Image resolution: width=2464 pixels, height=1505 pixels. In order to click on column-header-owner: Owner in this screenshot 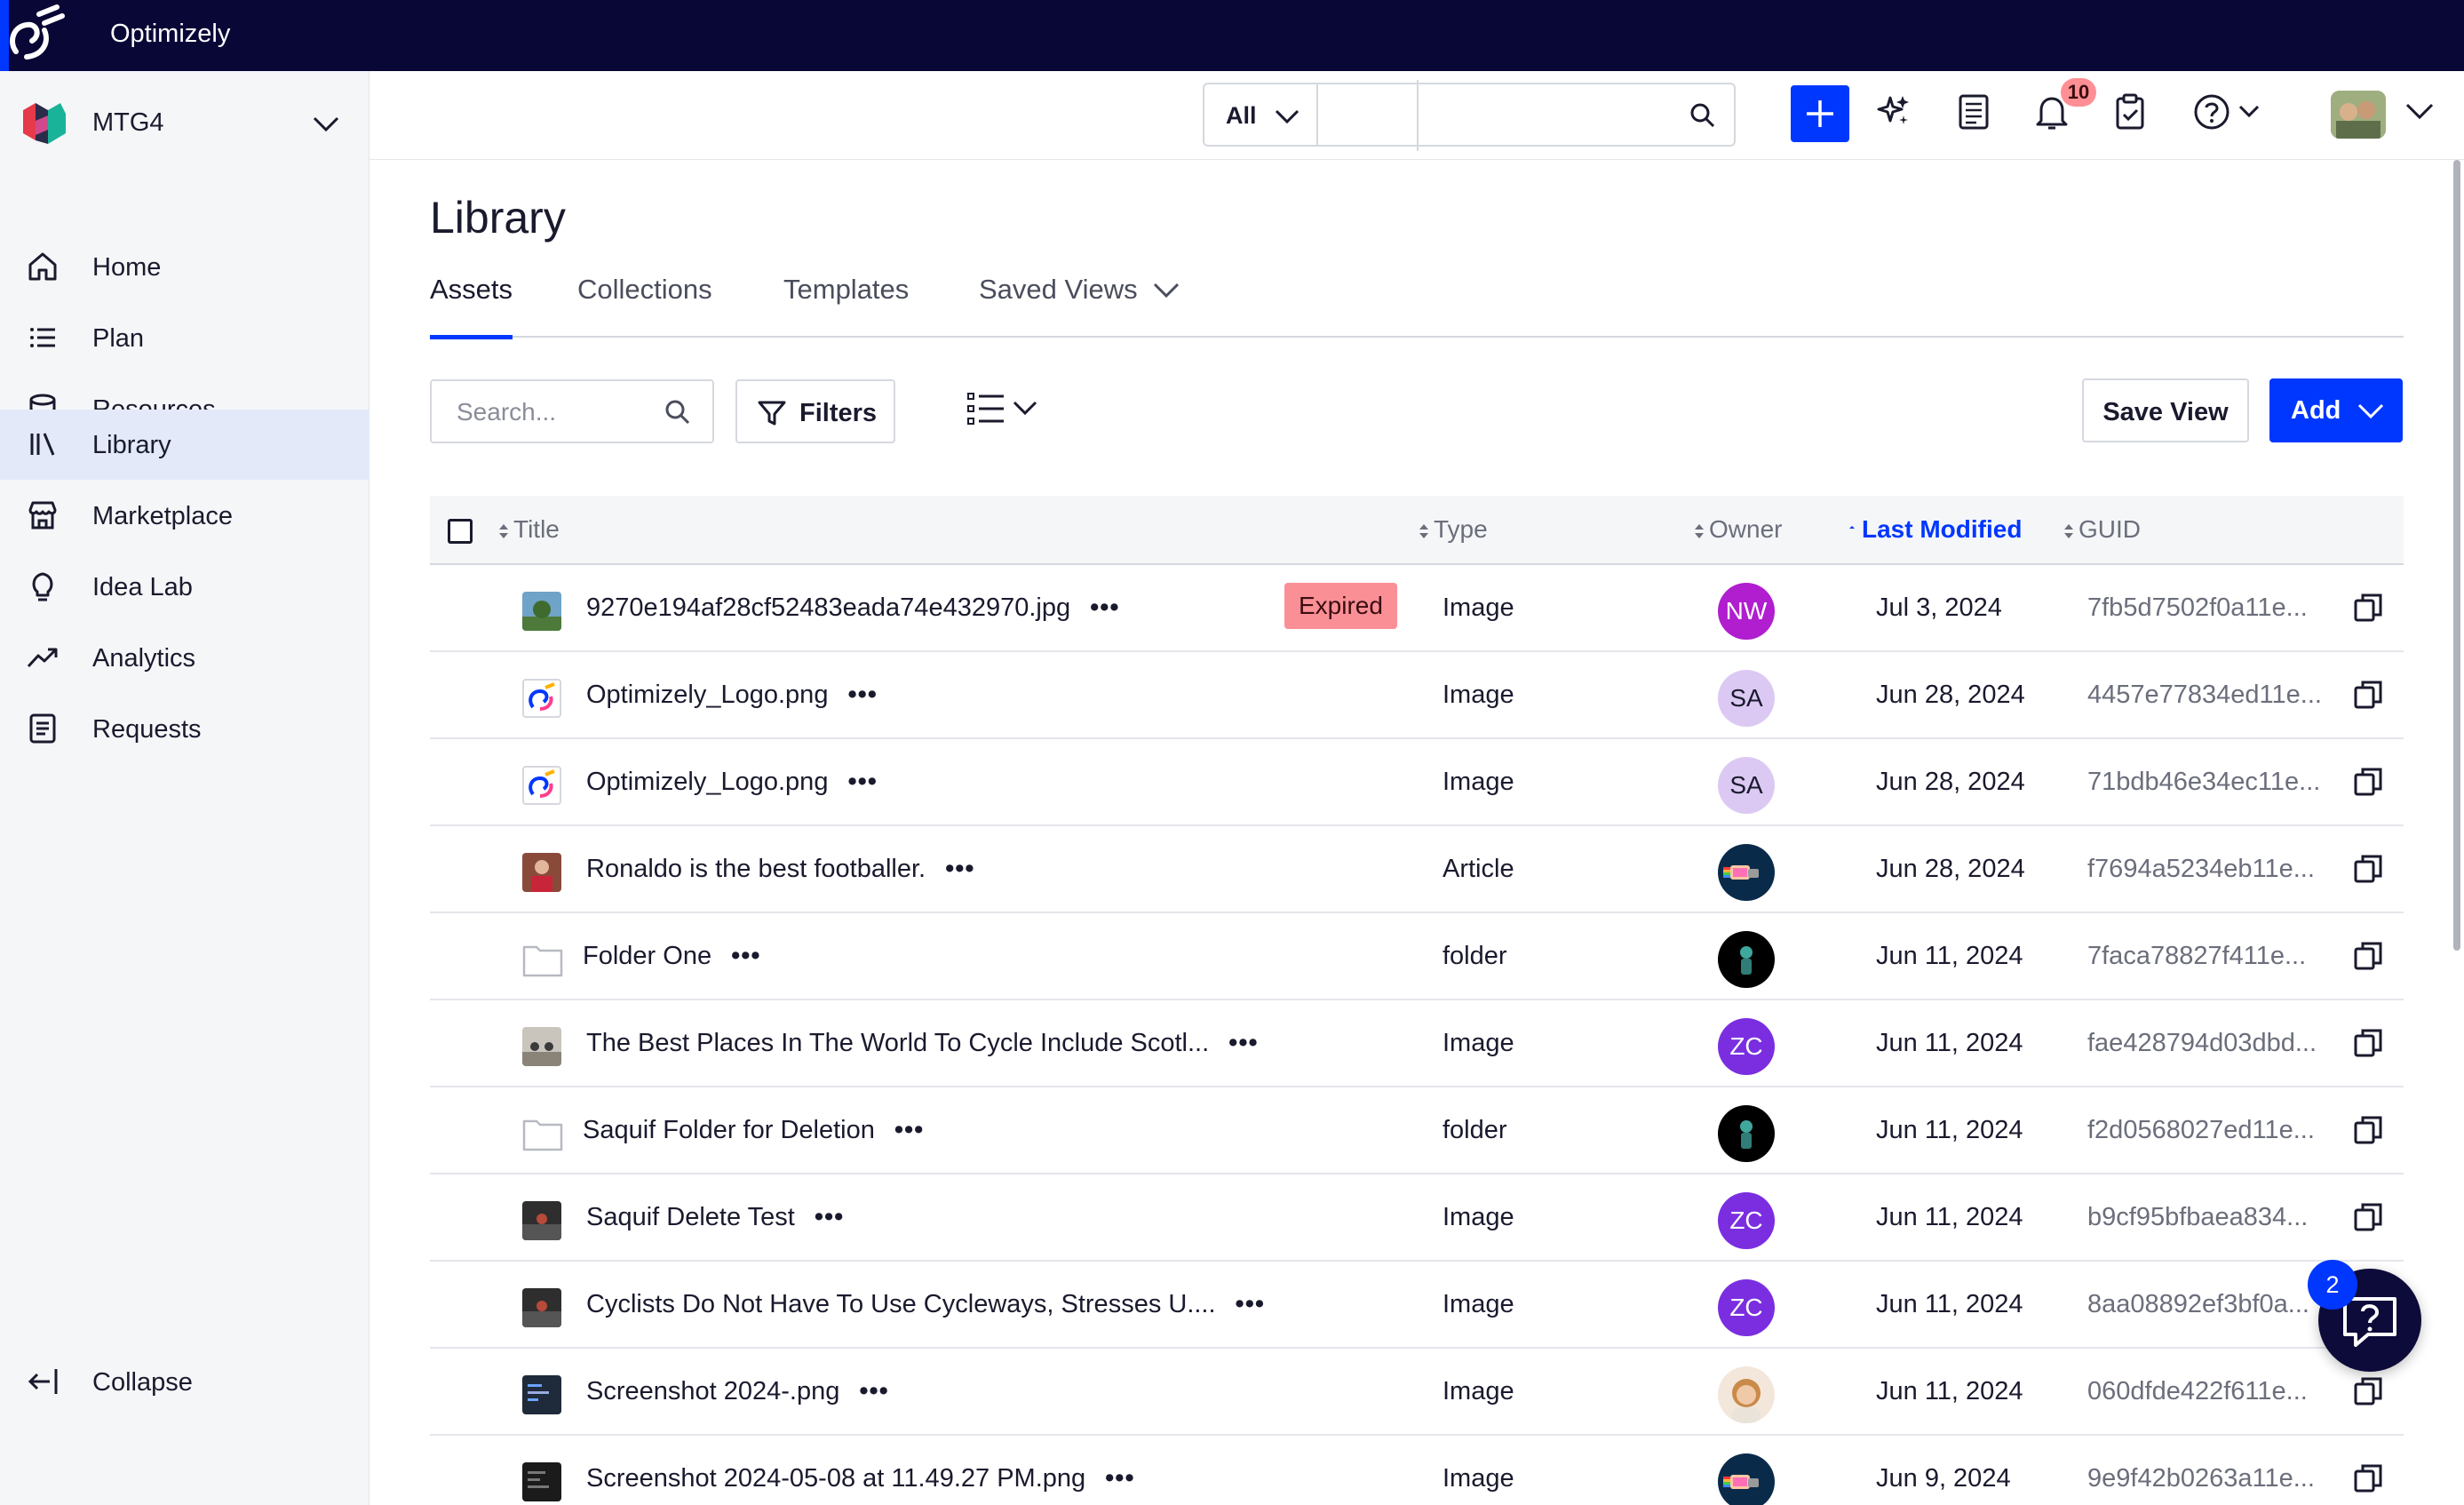, I will do `click(1737, 529)`.